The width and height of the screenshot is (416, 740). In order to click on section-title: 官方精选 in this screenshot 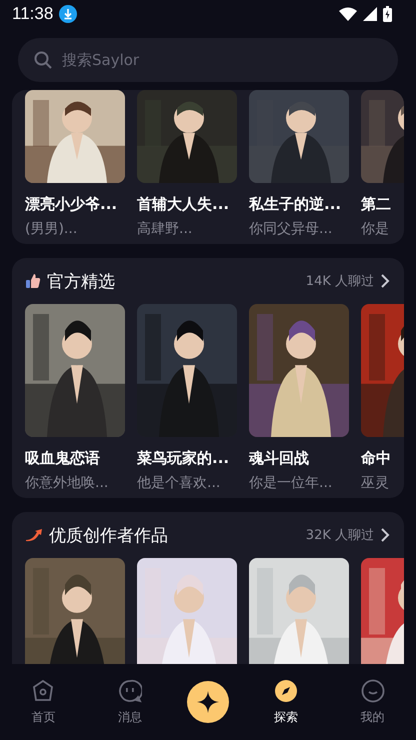, I will do `click(81, 281)`.